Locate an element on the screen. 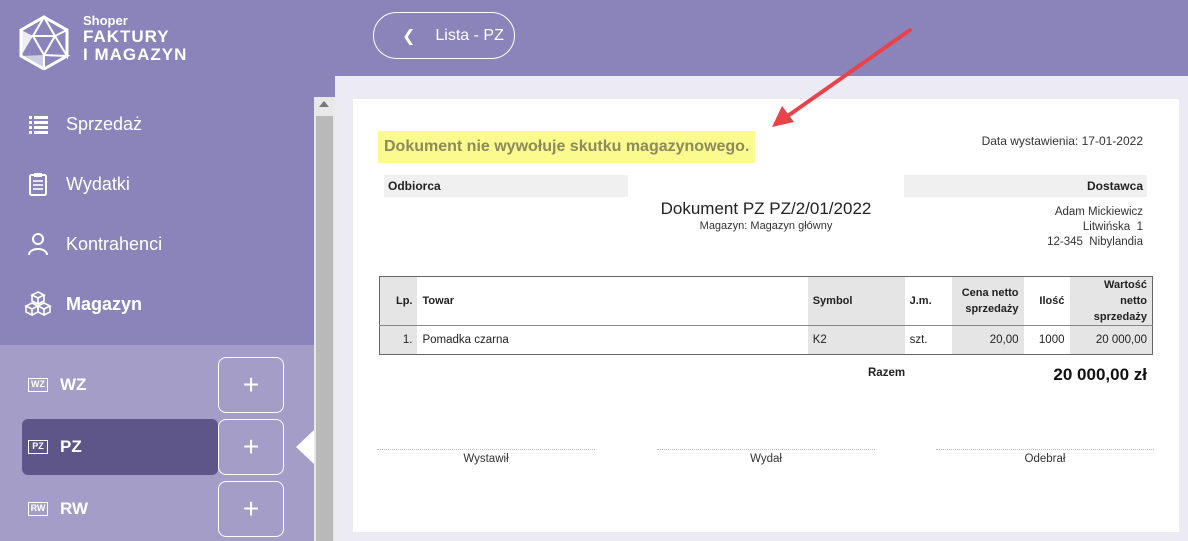  list-icon is located at coordinates (38, 125).